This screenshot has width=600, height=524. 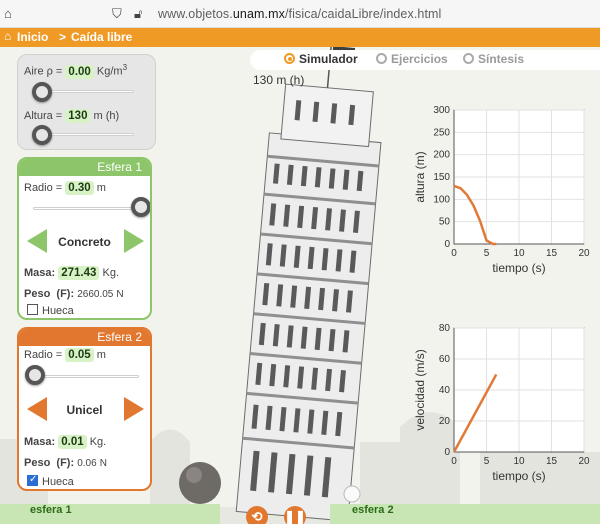 I want to click on sphere2-ball, so click(x=352, y=494).